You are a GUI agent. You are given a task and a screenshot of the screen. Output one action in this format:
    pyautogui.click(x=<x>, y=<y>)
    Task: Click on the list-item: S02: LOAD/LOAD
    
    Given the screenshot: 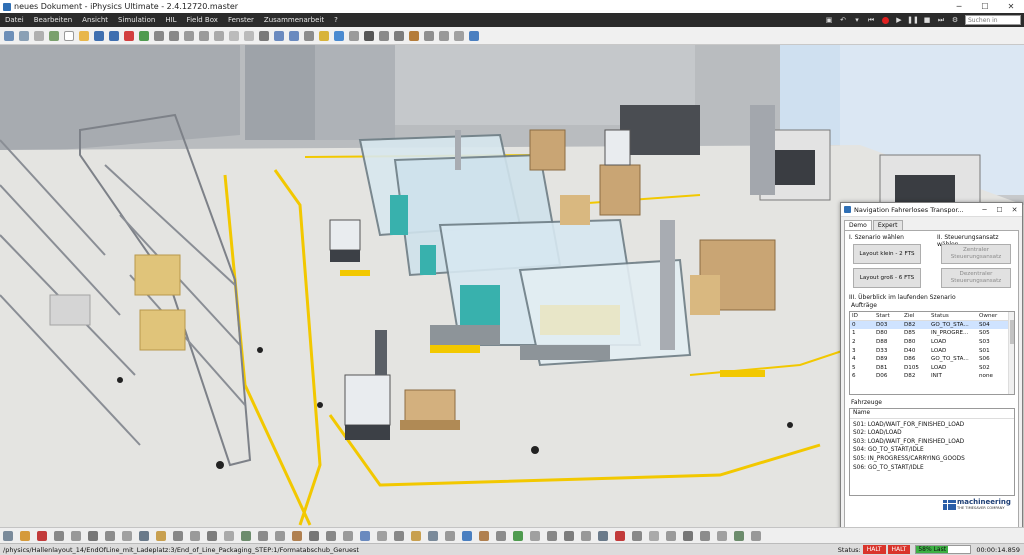 What is the action you would take?
    pyautogui.click(x=932, y=433)
    